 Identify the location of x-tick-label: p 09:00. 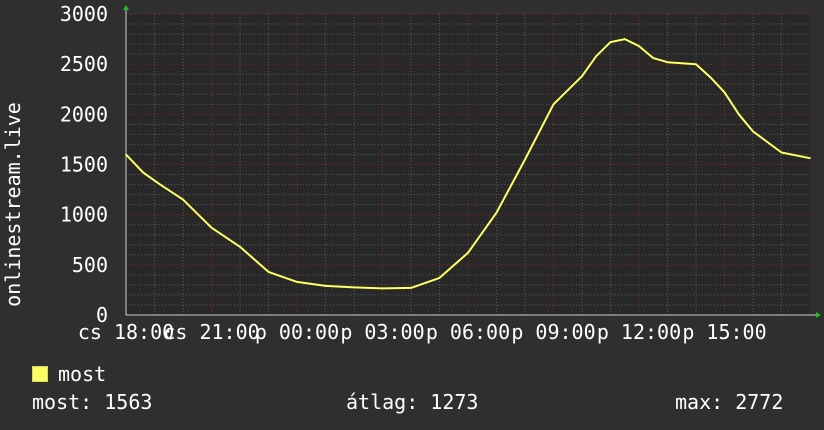
(553, 332).